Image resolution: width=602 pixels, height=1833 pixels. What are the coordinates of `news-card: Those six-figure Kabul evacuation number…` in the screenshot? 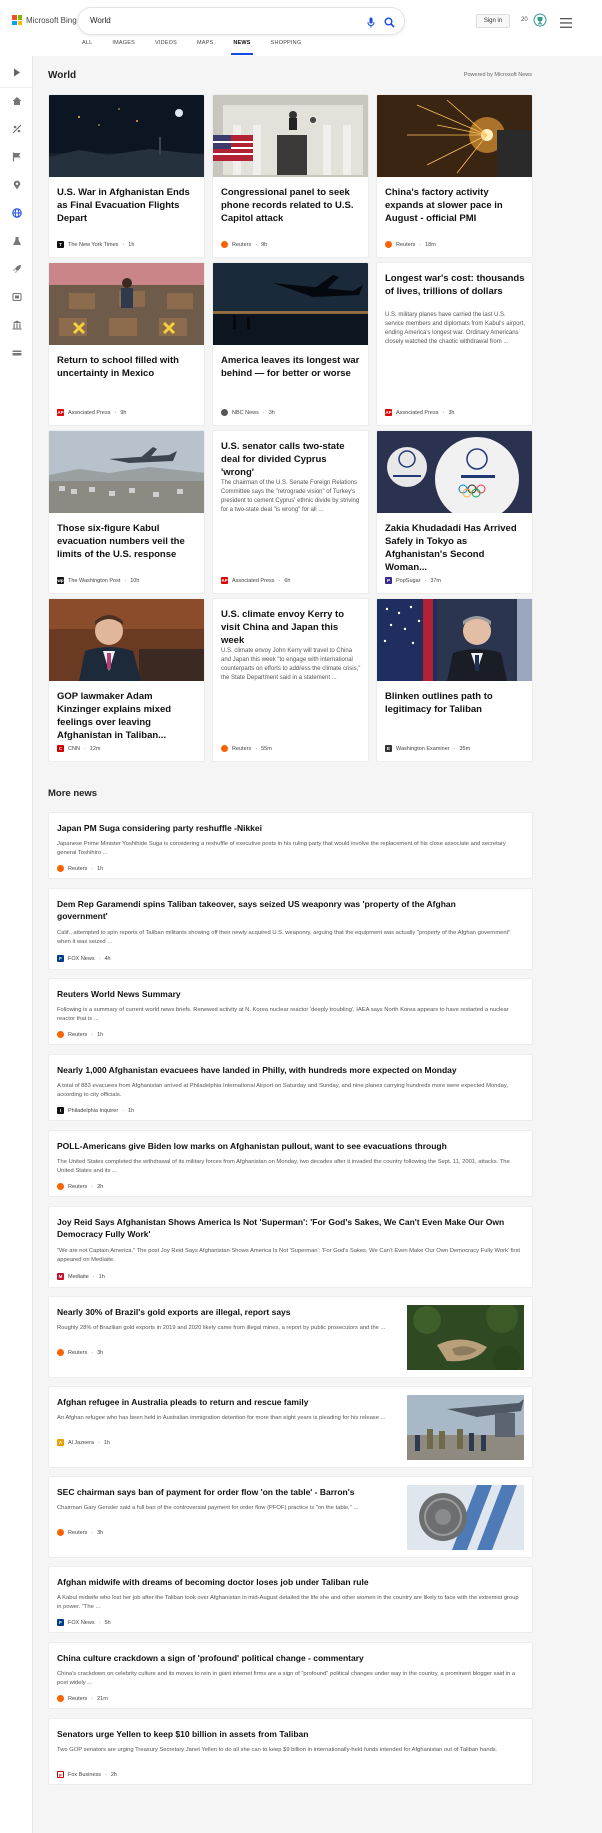 It's located at (126, 512).